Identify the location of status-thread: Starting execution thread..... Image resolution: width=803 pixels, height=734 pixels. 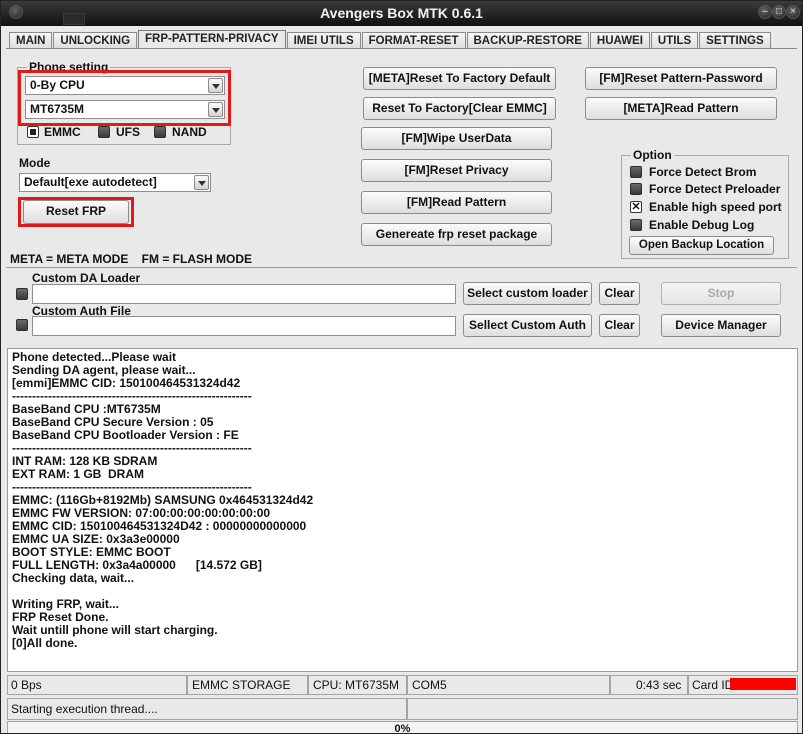
(207, 709).